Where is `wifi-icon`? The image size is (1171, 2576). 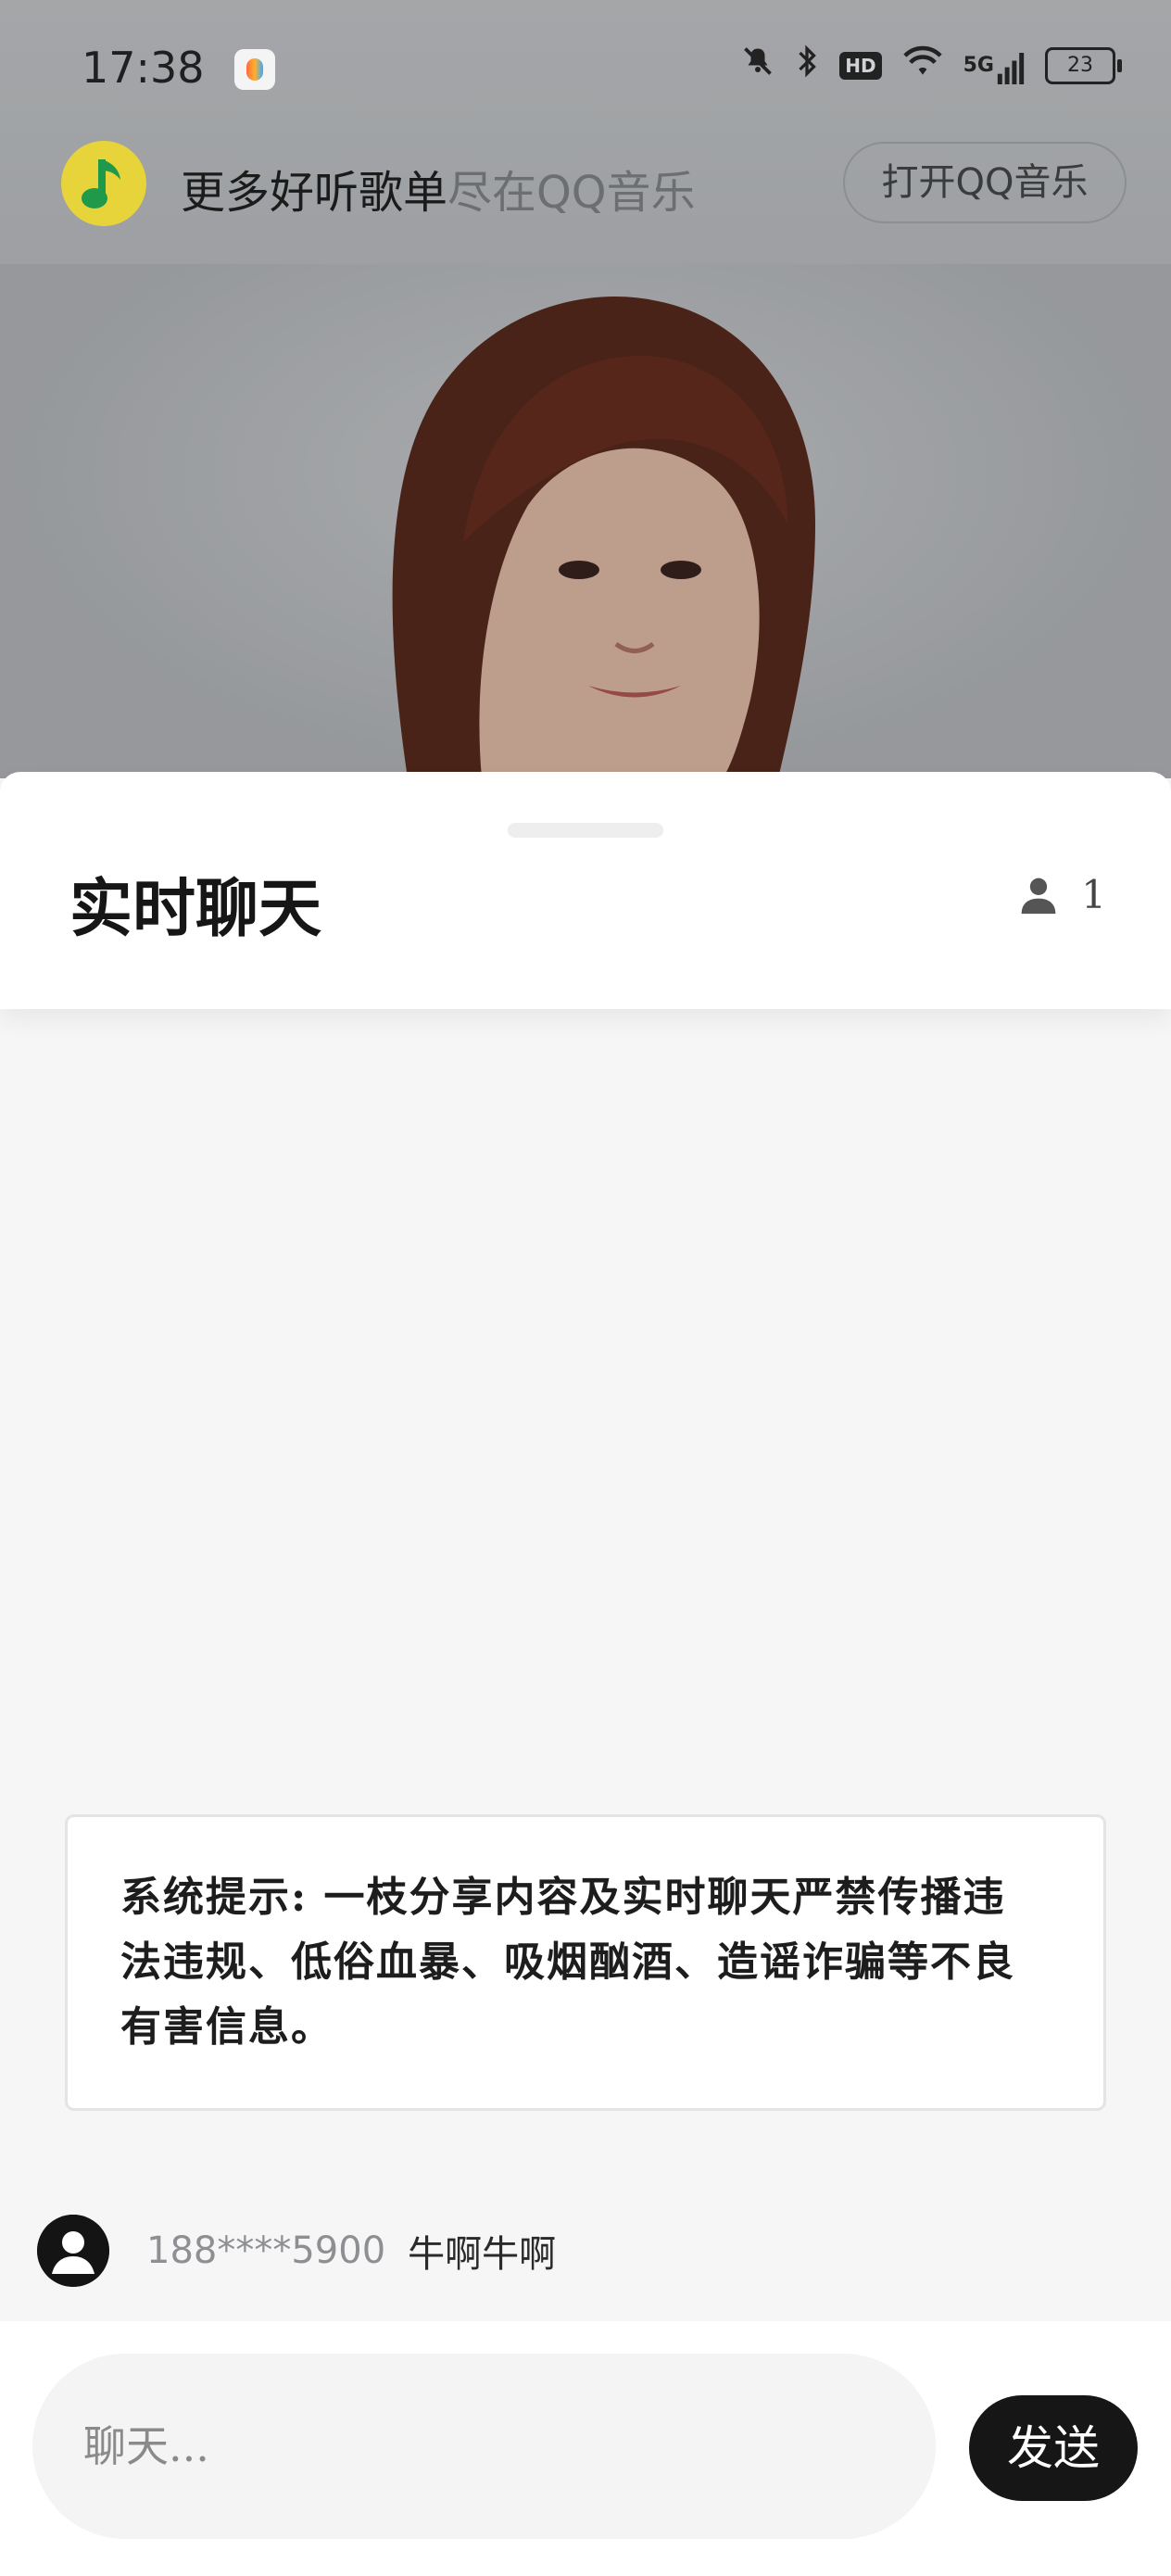 wifi-icon is located at coordinates (923, 65).